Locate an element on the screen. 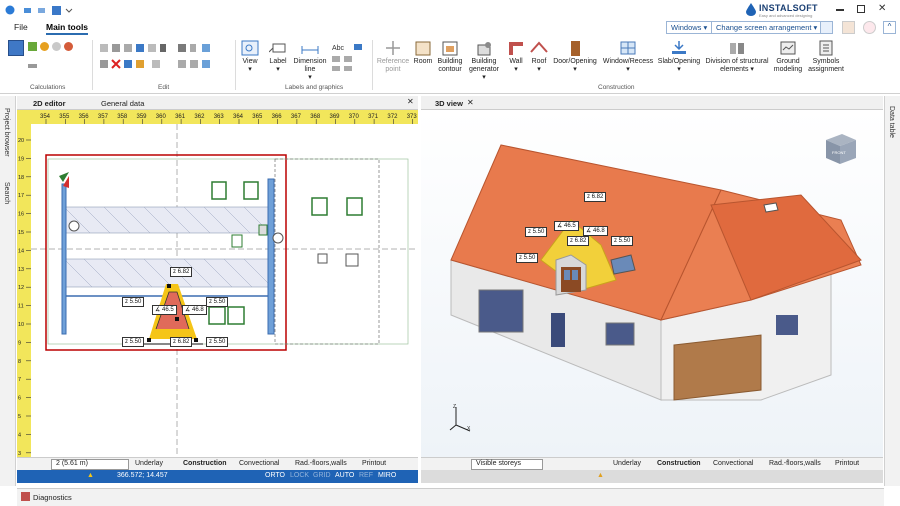  diagnostics-tab: Diagnostics is located at coordinates (52, 497).